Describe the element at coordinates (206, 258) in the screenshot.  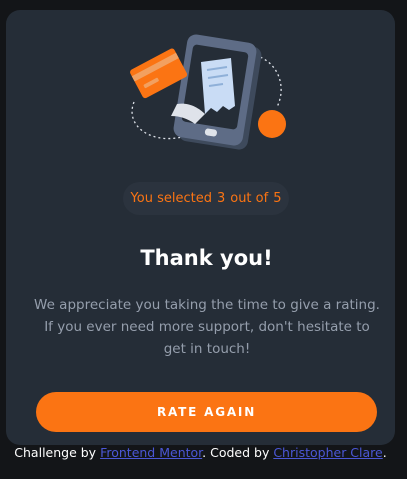
I see `thank-you-title: Thank you!` at that location.